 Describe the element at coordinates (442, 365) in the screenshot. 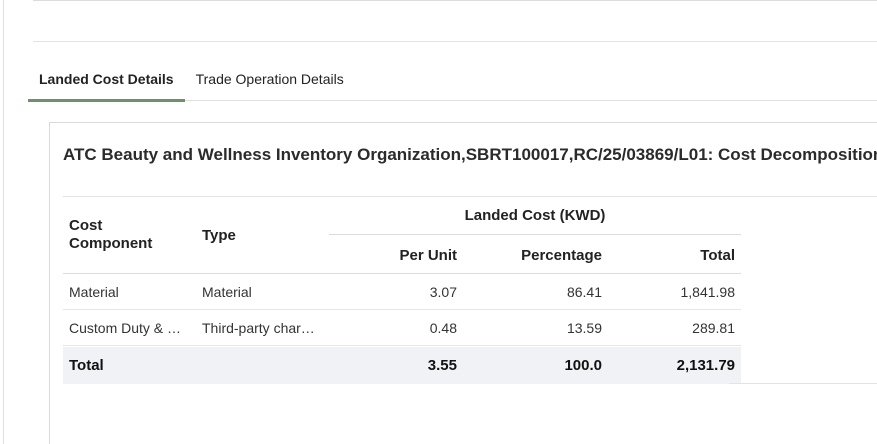

I see `total-per-unit: 3.55` at that location.